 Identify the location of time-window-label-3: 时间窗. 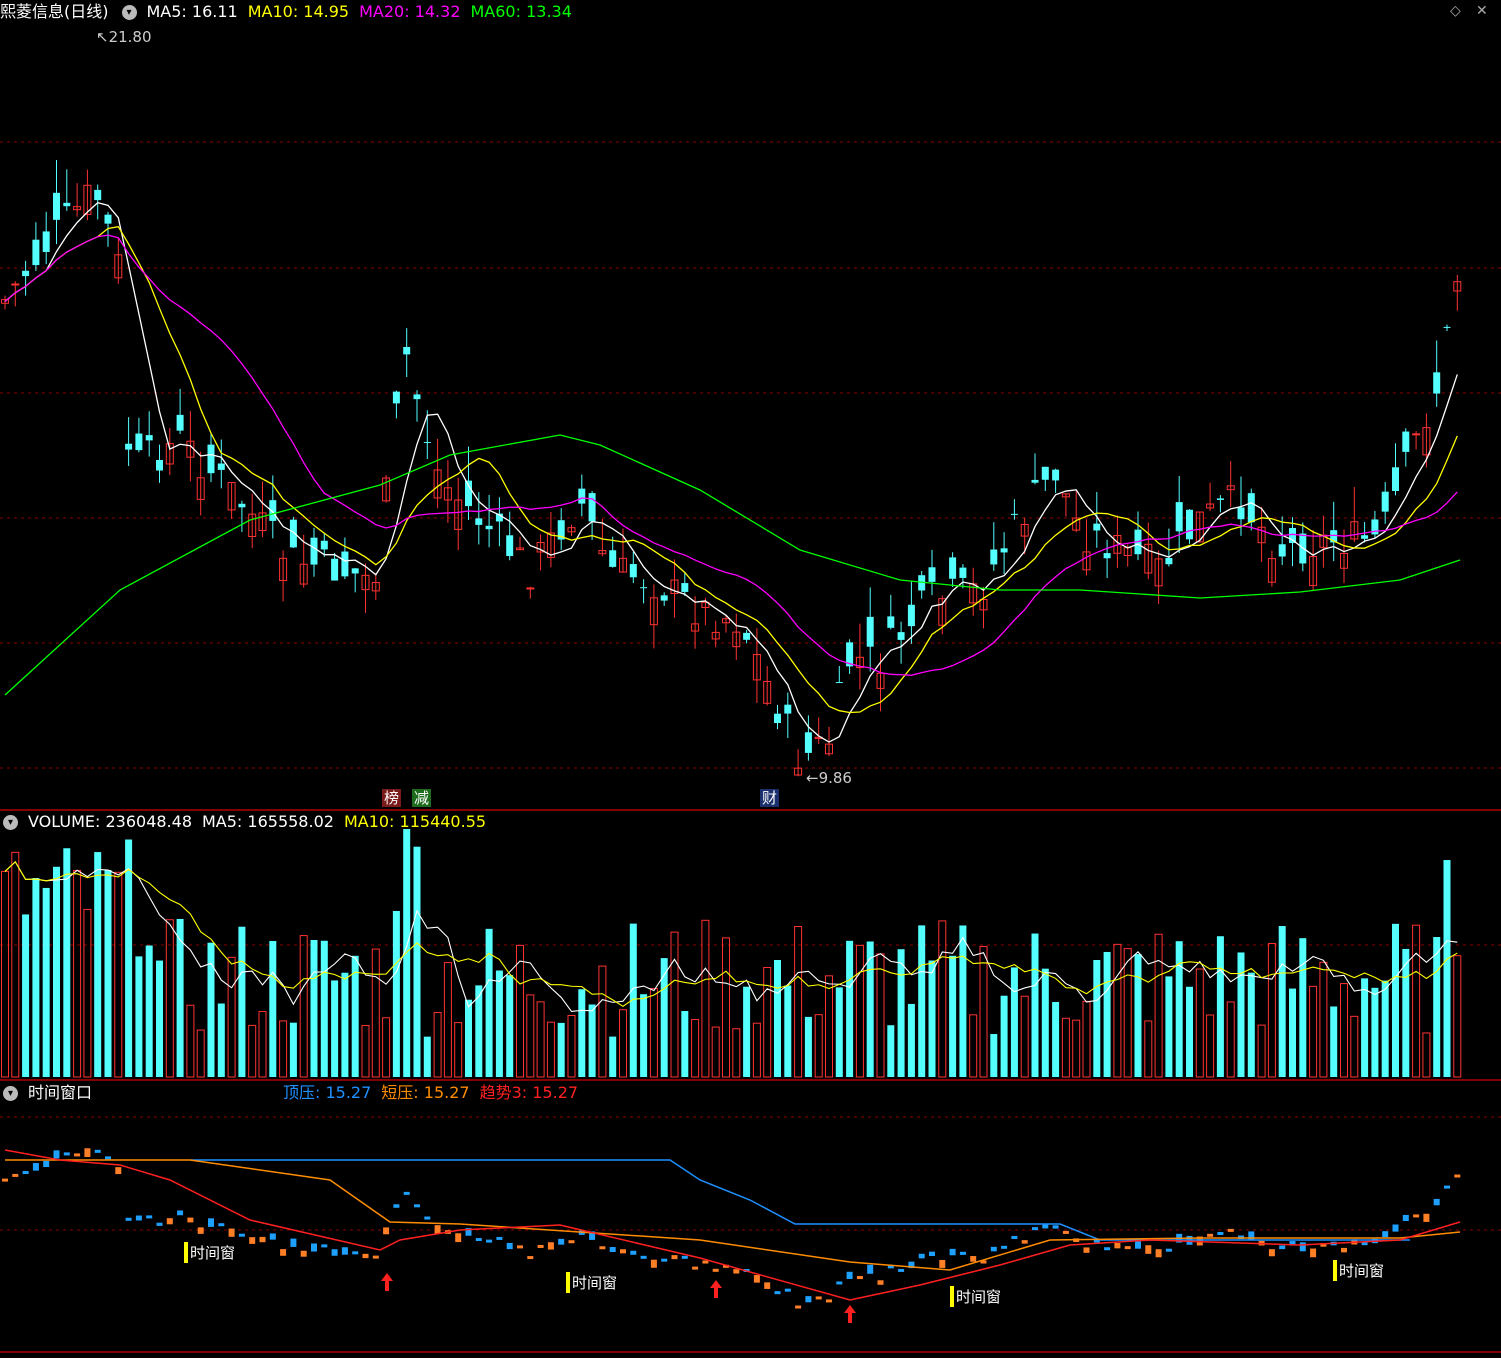
(975, 1296).